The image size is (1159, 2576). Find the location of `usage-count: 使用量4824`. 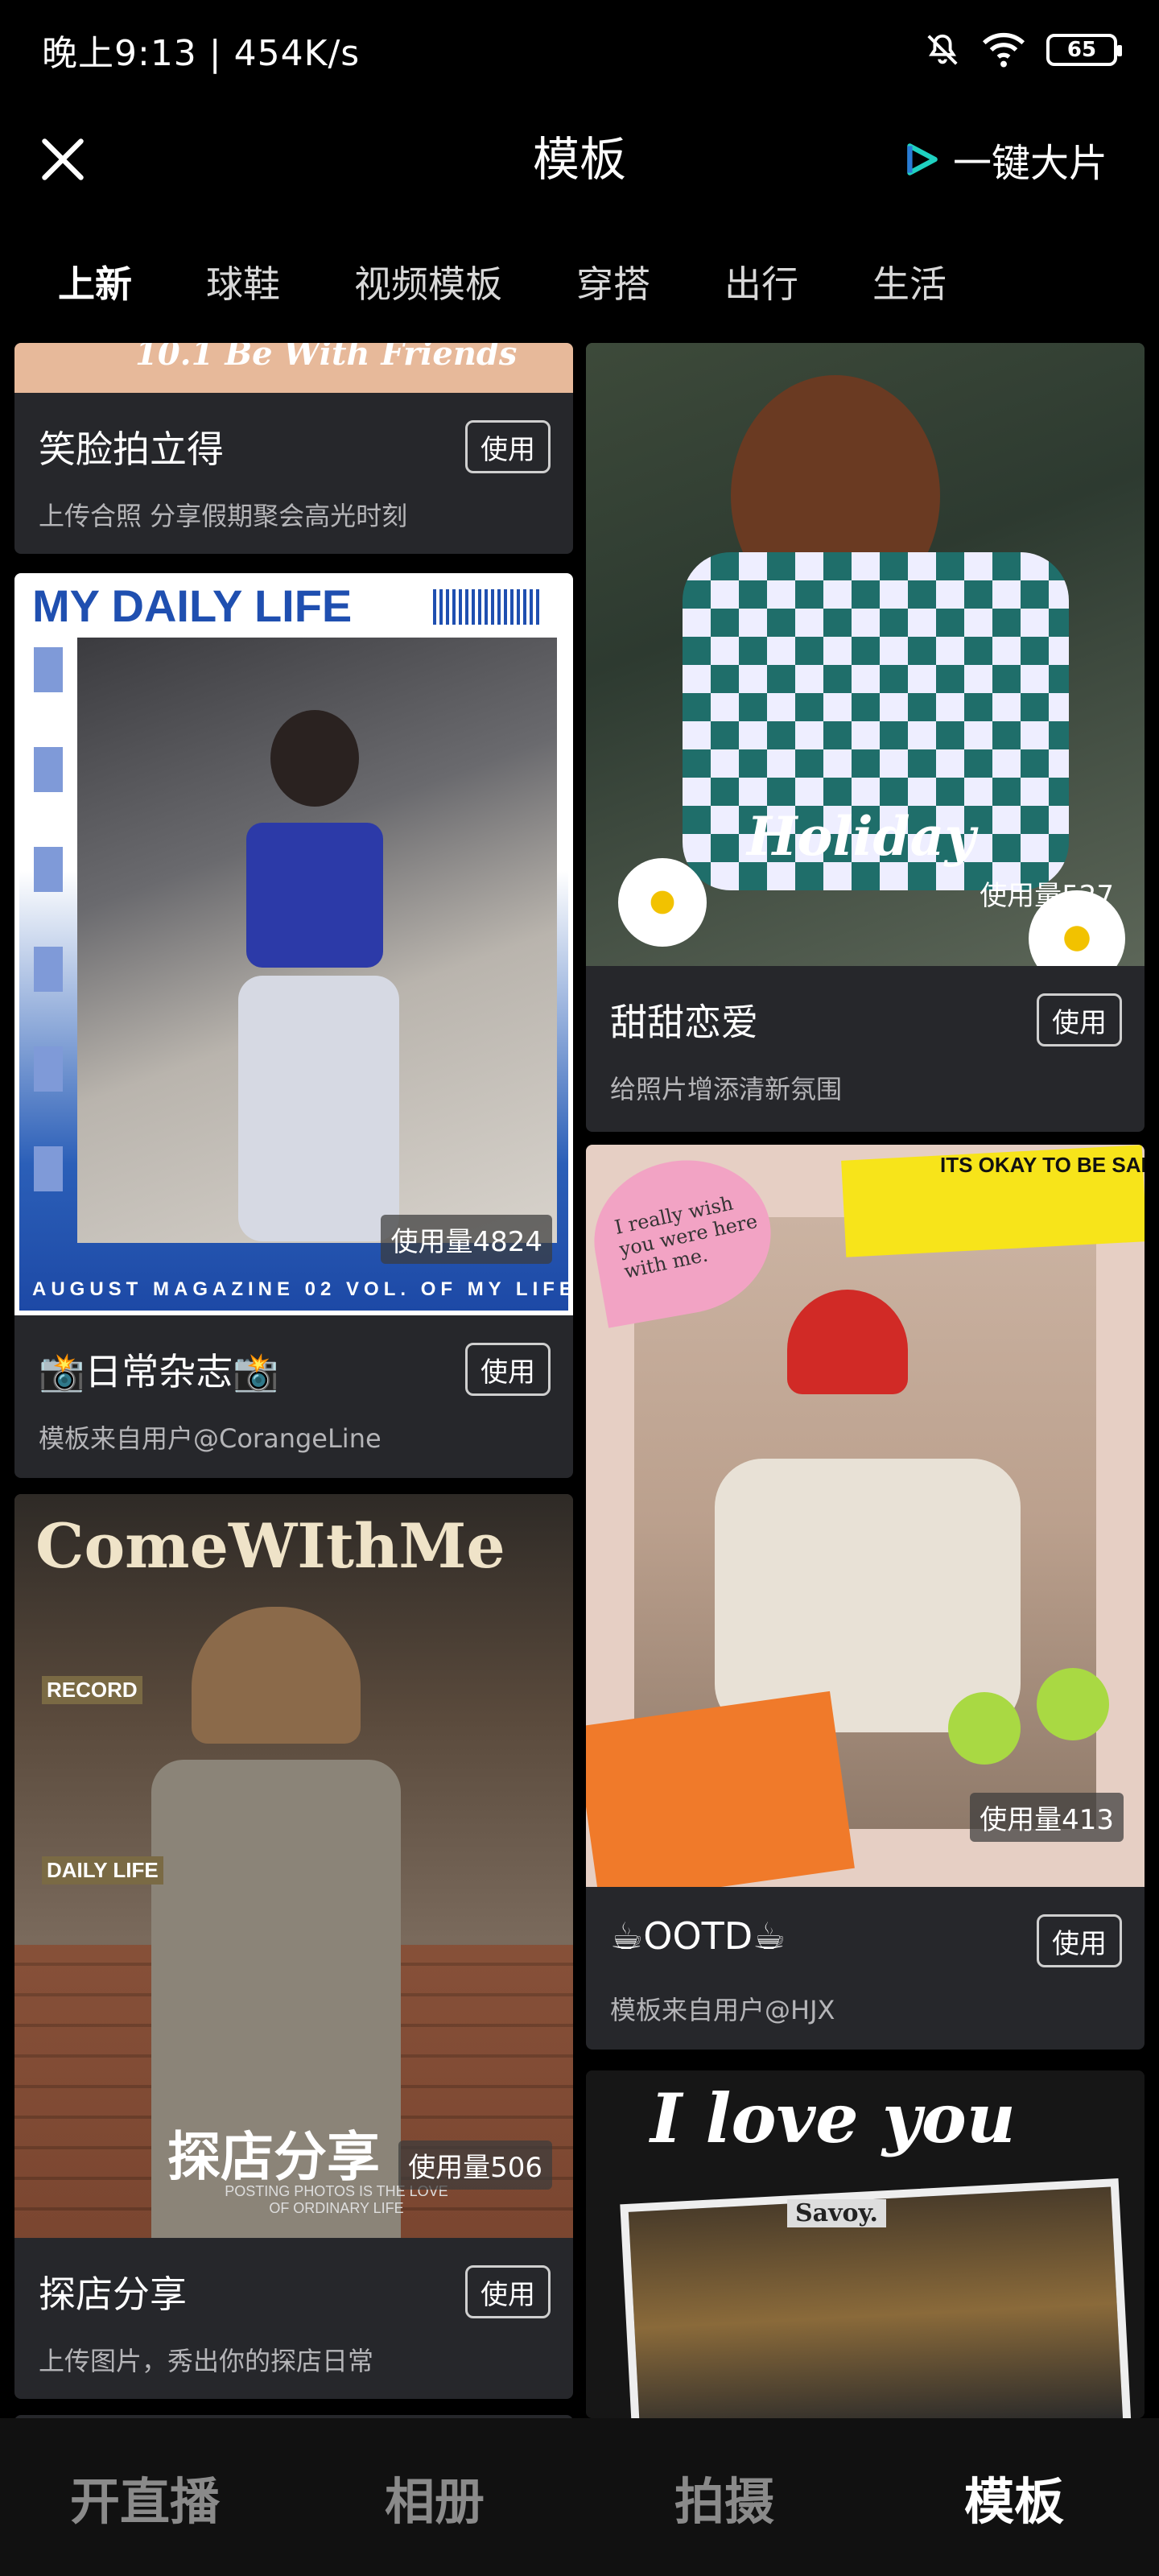

usage-count: 使用量4824 is located at coordinates (466, 1239).